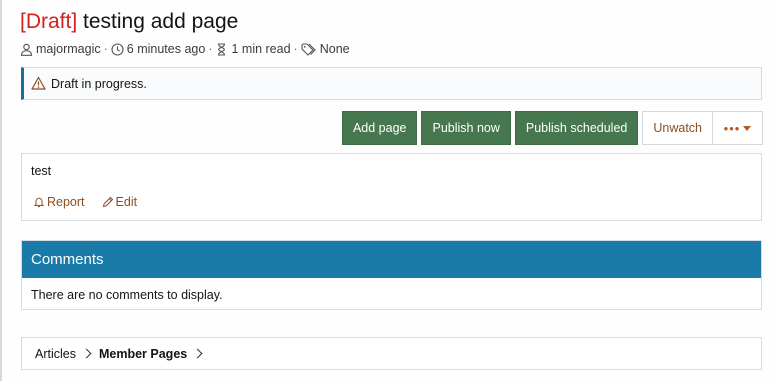  I want to click on timestamp: 6 minutes ago, so click(166, 49).